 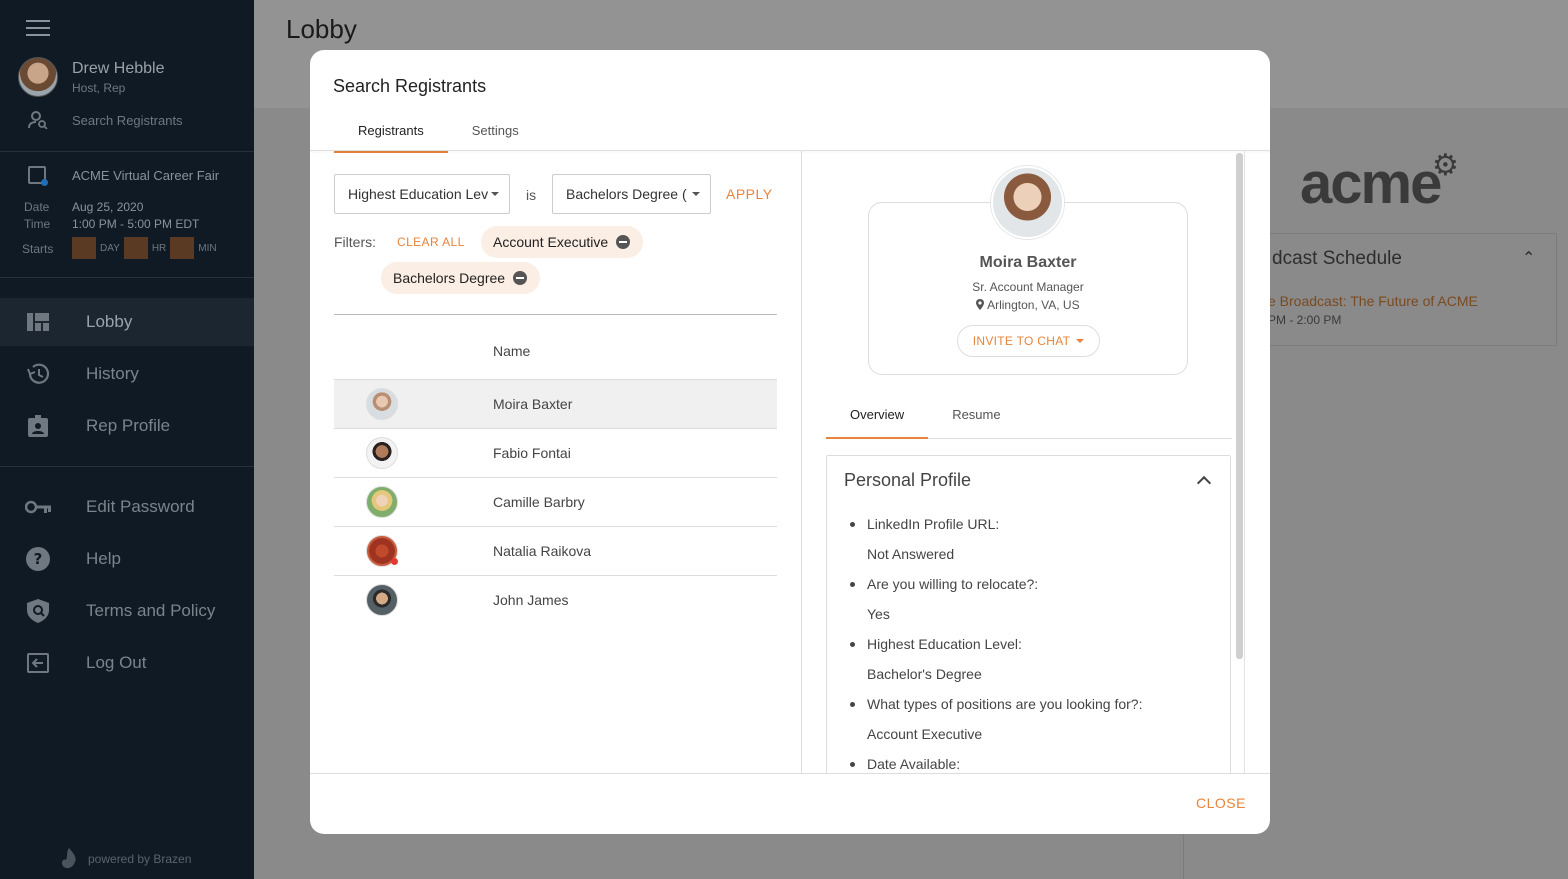 What do you see at coordinates (924, 674) in the screenshot?
I see `profile-answer: Bachelor's Degree` at bounding box center [924, 674].